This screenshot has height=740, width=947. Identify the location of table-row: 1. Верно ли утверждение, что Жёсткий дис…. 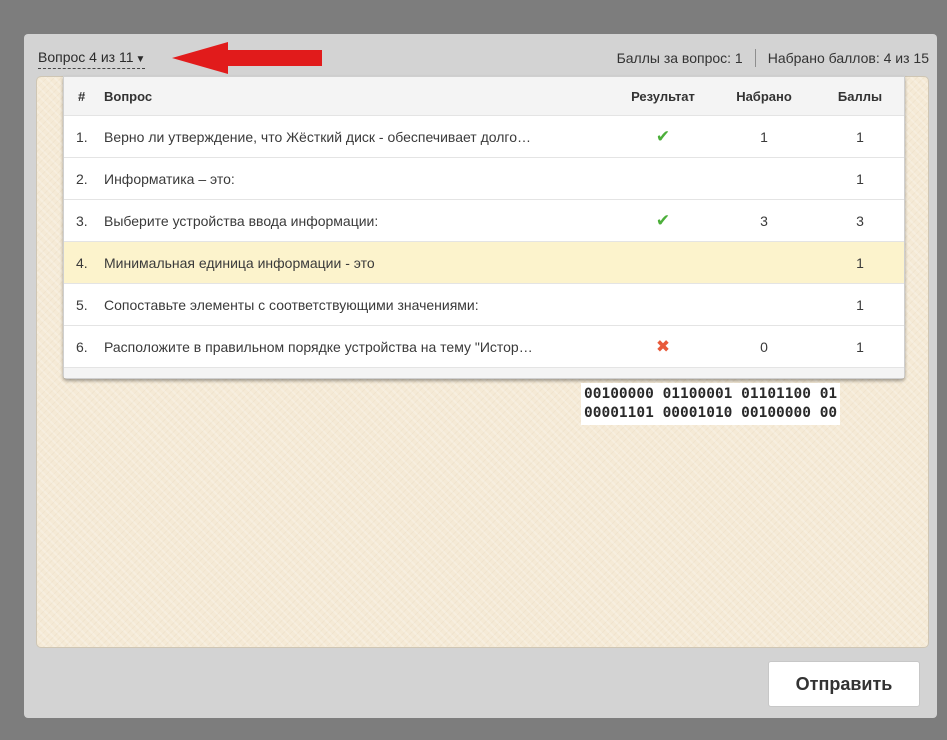
(484, 137).